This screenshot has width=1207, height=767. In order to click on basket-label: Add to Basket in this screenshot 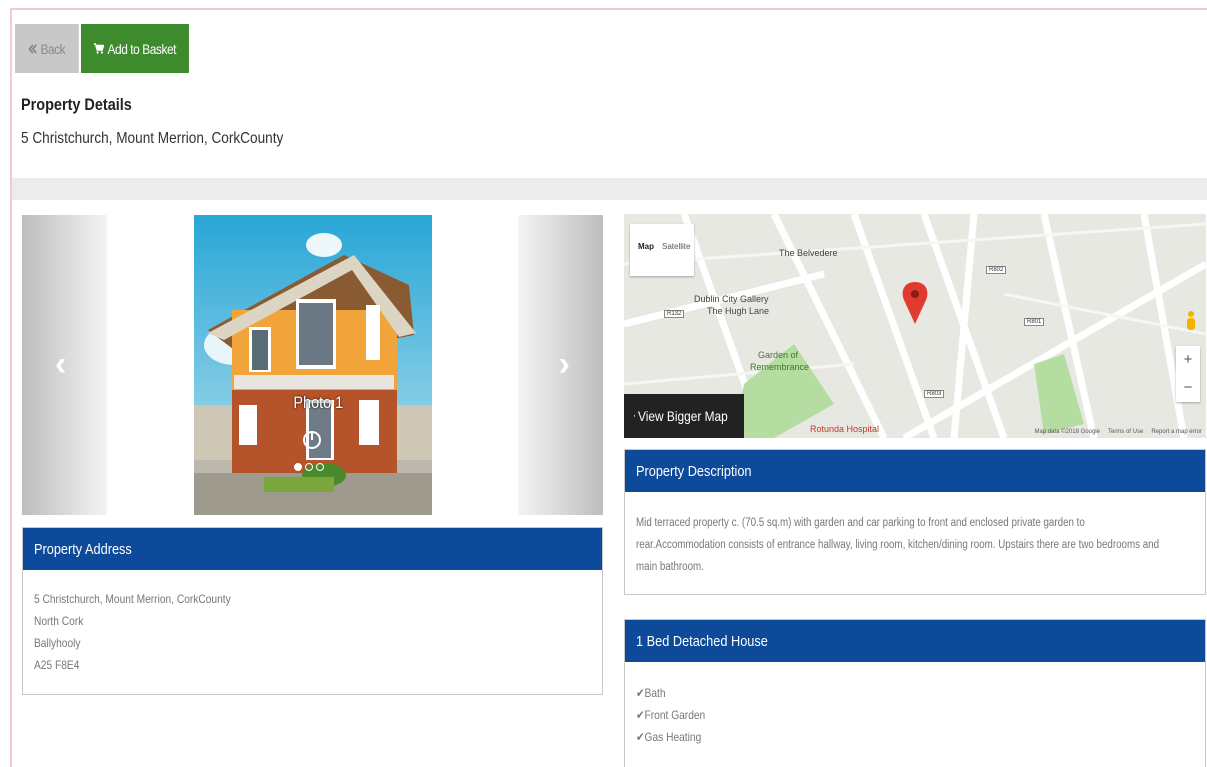, I will do `click(142, 48)`.